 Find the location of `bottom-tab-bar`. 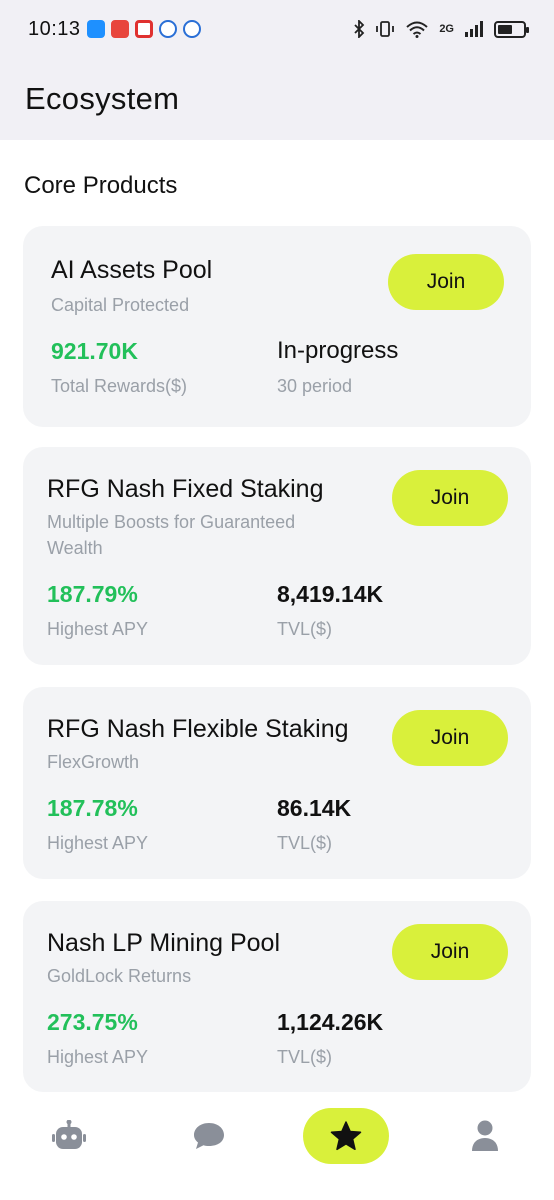

bottom-tab-bar is located at coordinates (277, 1150).